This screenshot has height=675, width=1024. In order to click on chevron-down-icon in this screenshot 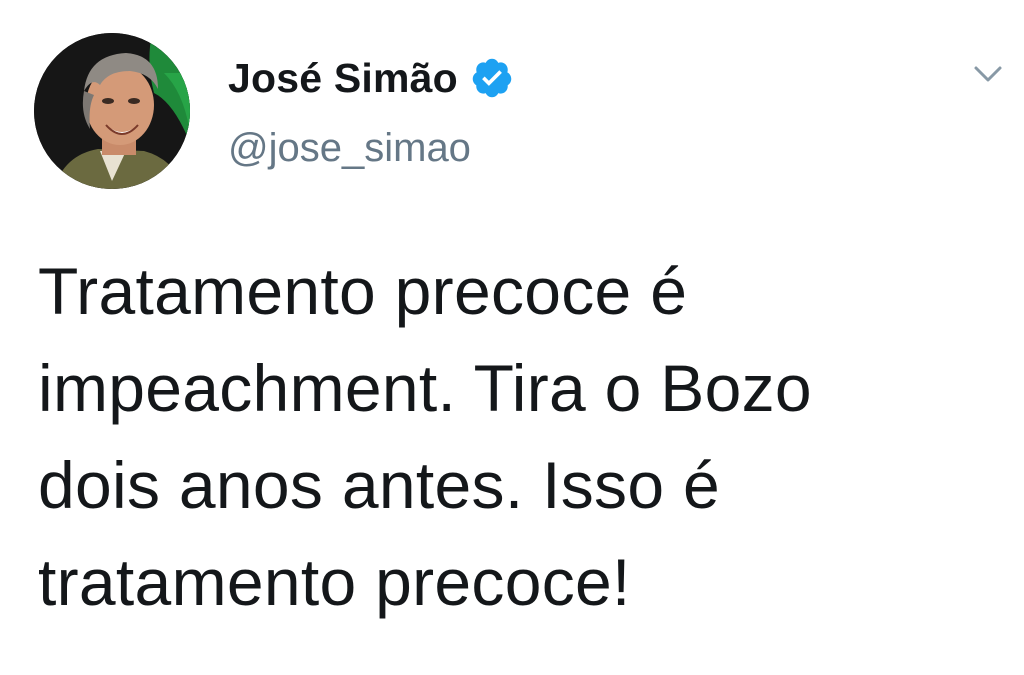, I will do `click(988, 75)`.